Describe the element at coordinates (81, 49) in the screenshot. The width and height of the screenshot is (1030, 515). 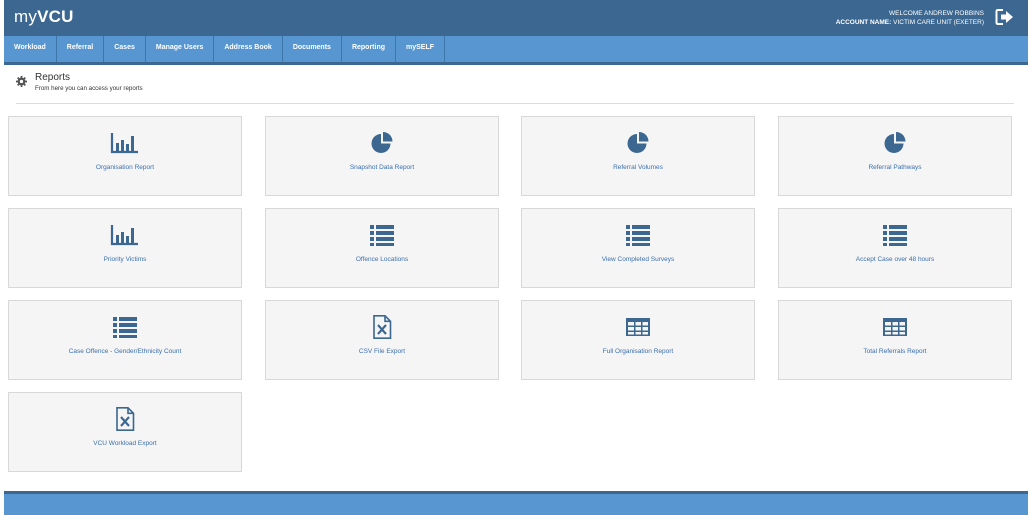
I see `nav-referral: Referral` at that location.